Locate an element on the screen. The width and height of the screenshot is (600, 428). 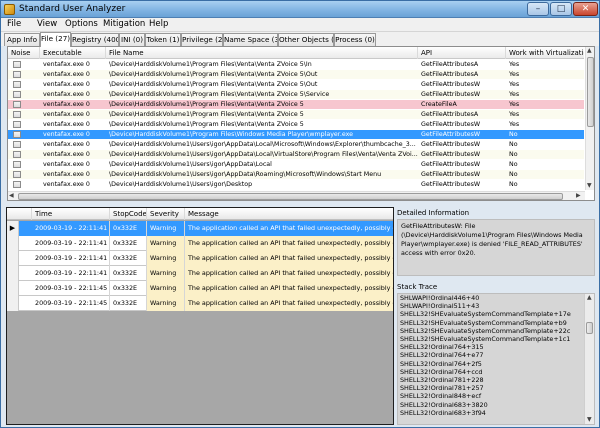
stack-trace-label: Stack Trace is located at coordinates (417, 287).